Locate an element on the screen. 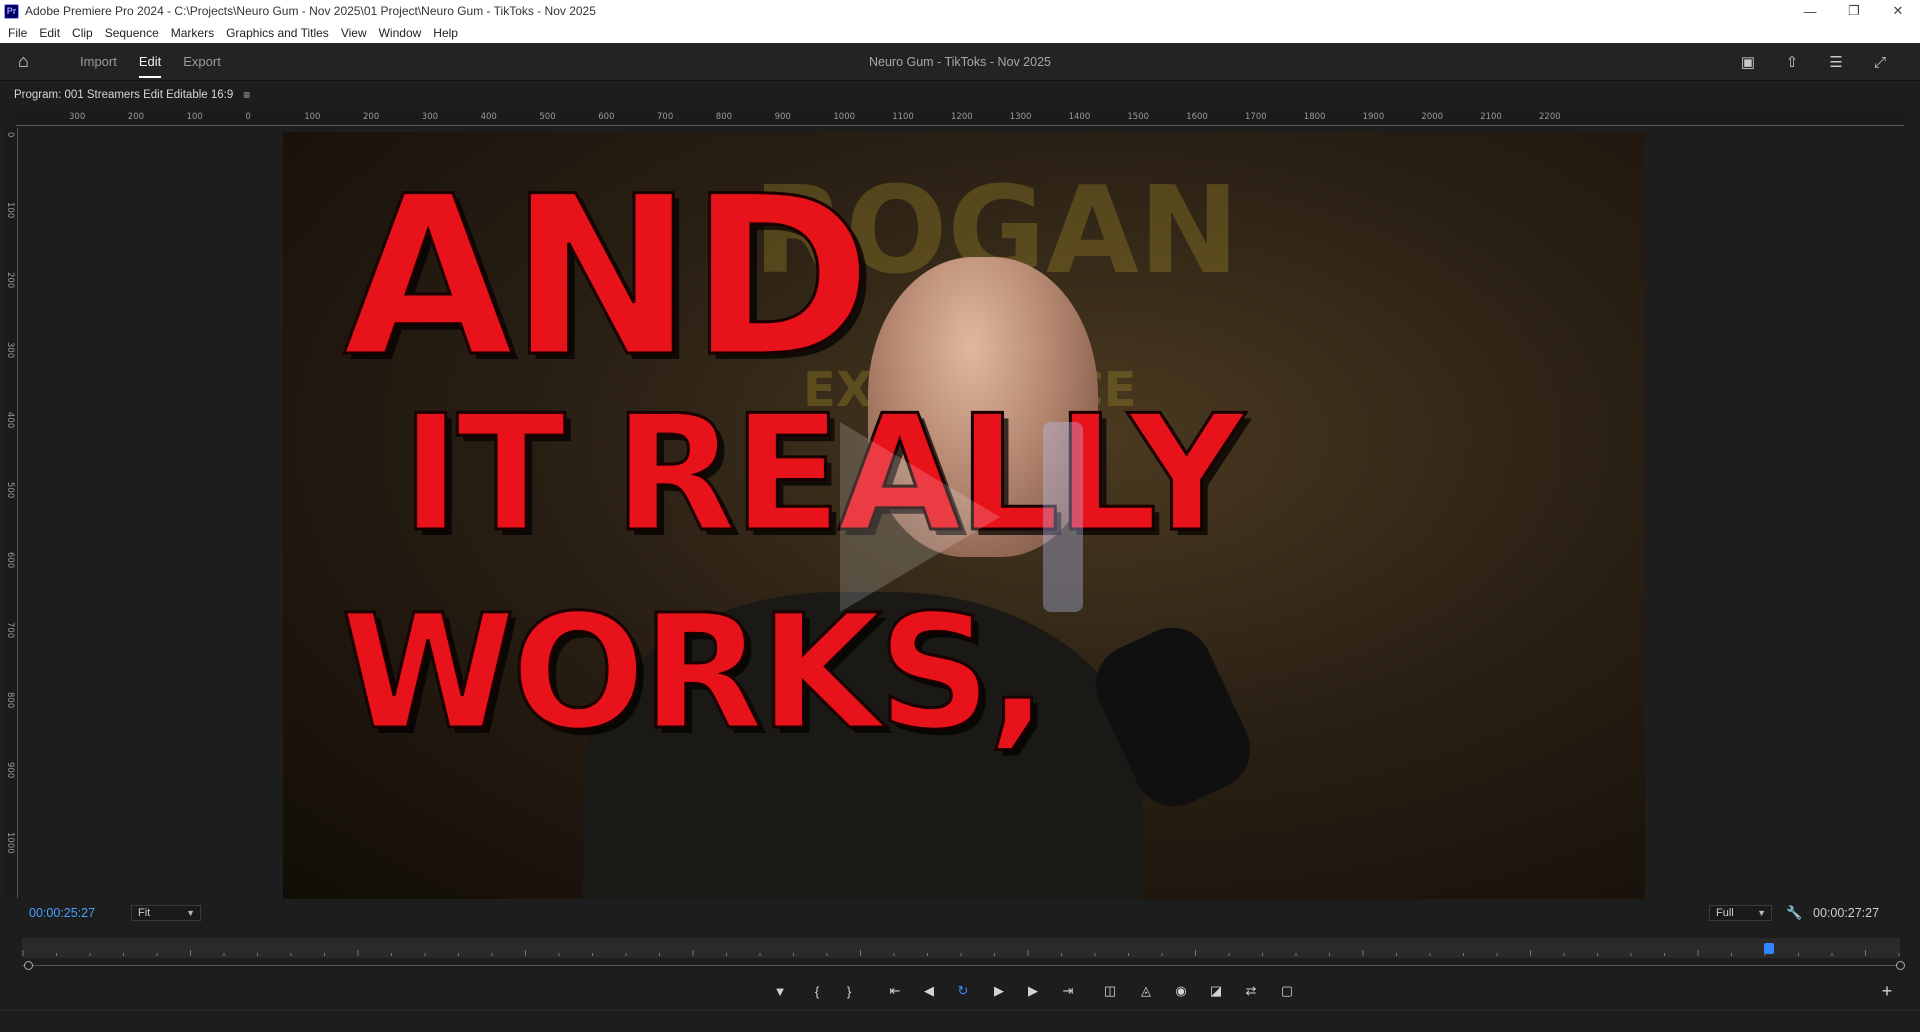  ruler-h-label: 400 is located at coordinates (488, 117).